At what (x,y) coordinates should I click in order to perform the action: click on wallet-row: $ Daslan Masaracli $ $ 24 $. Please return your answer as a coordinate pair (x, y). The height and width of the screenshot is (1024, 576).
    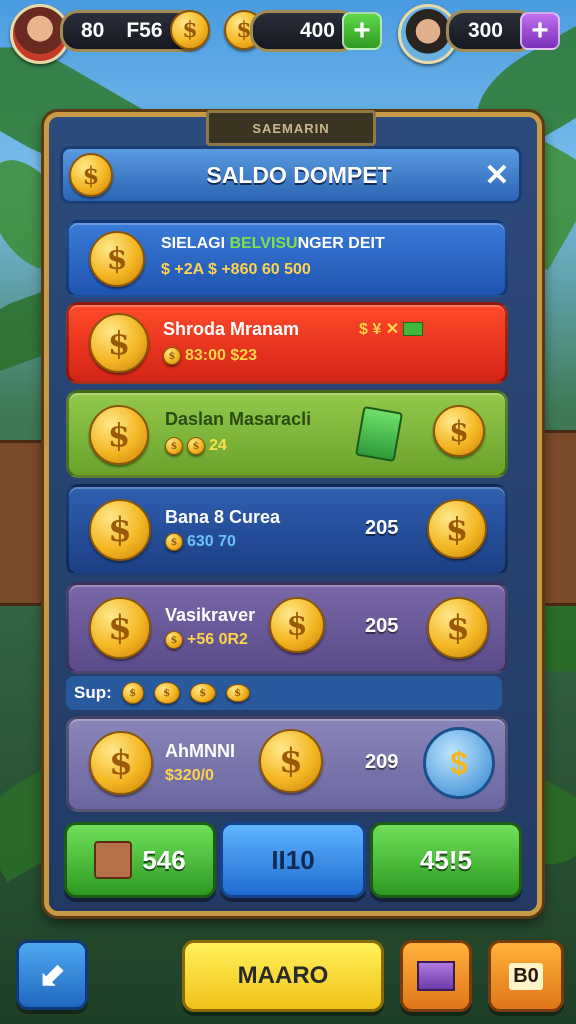
    Looking at the image, I should click on (287, 434).